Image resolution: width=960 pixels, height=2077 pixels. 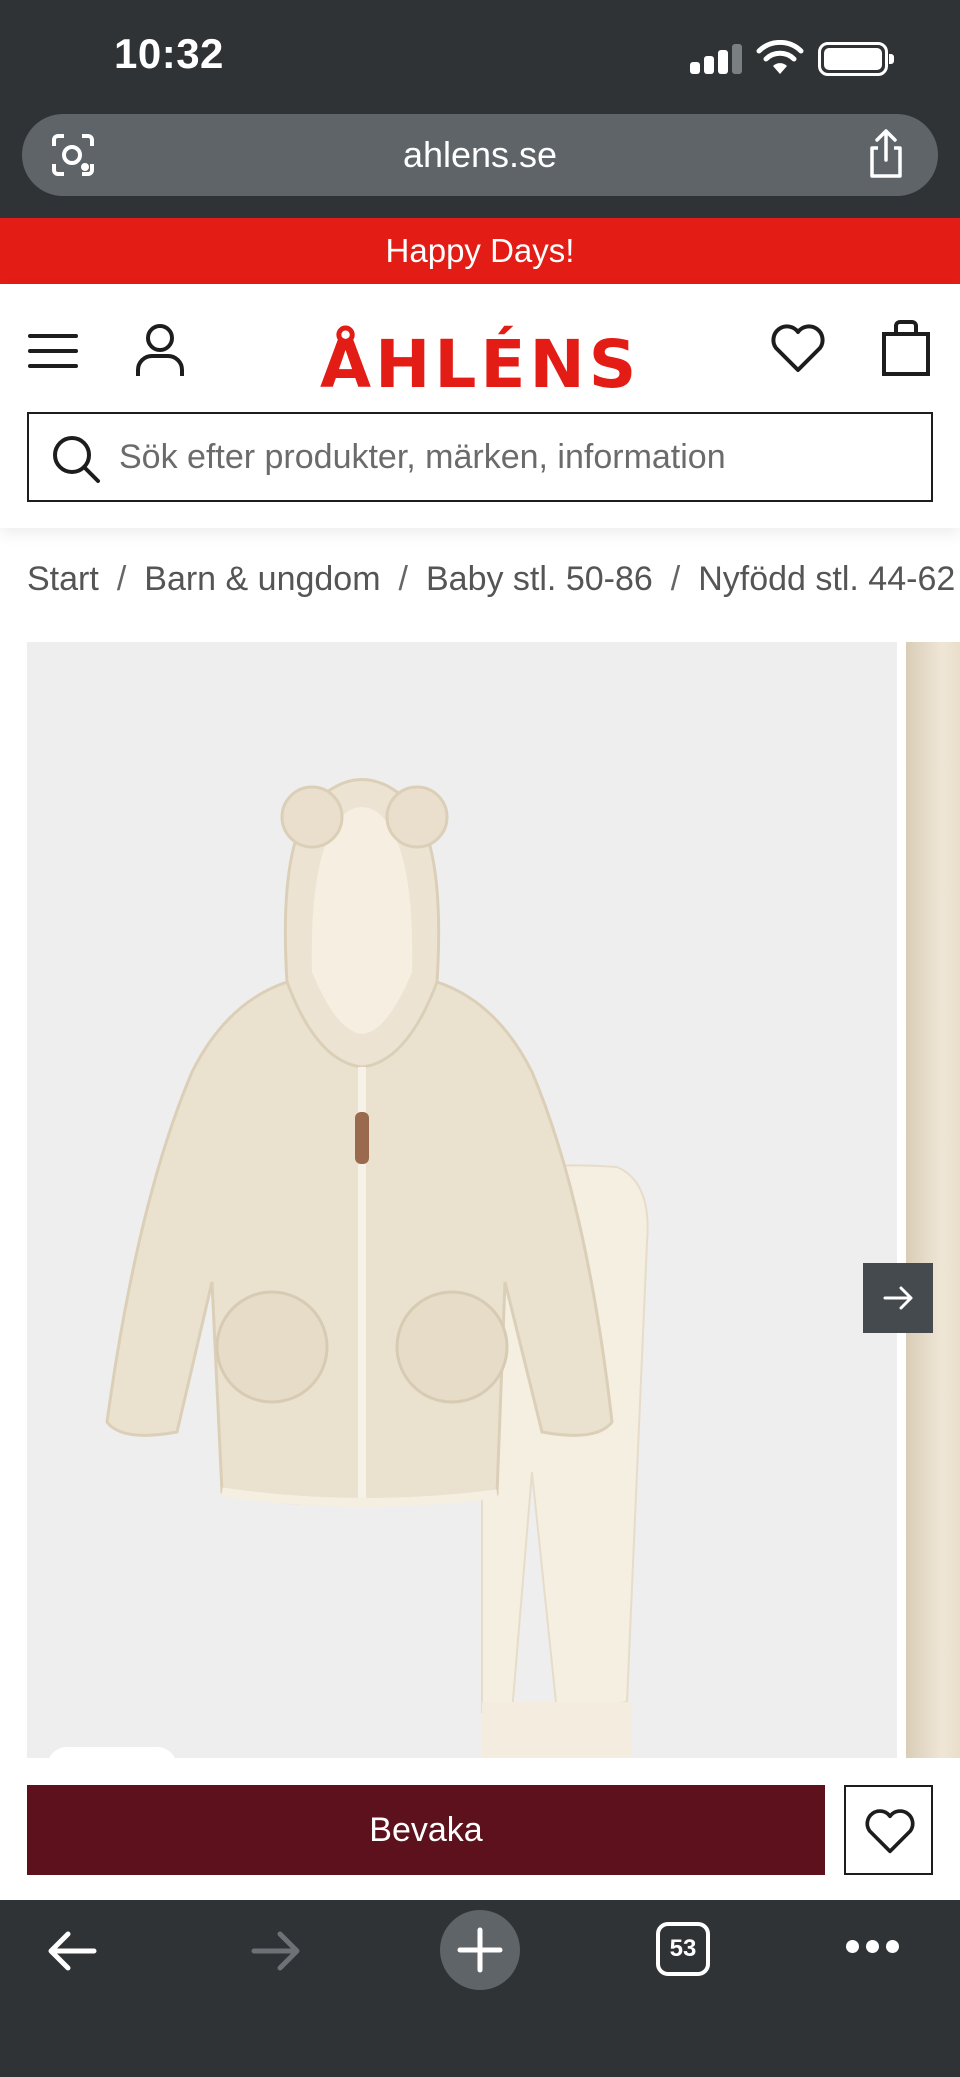 I want to click on signal-icon, so click(x=717, y=59).